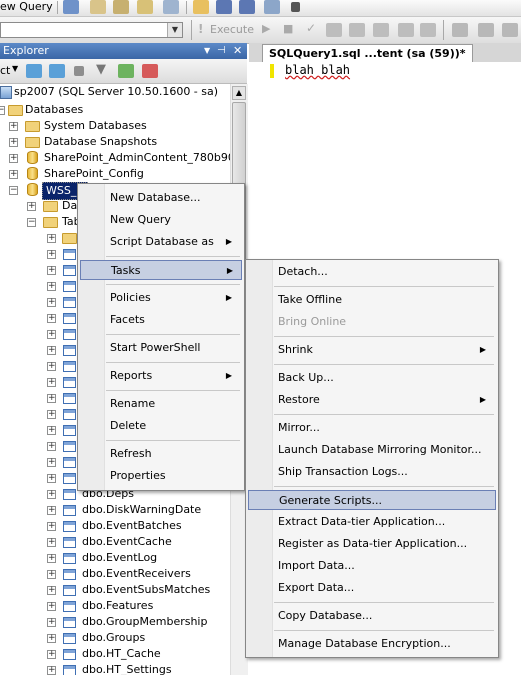  I want to click on debug-icon: ▶, so click(266, 28).